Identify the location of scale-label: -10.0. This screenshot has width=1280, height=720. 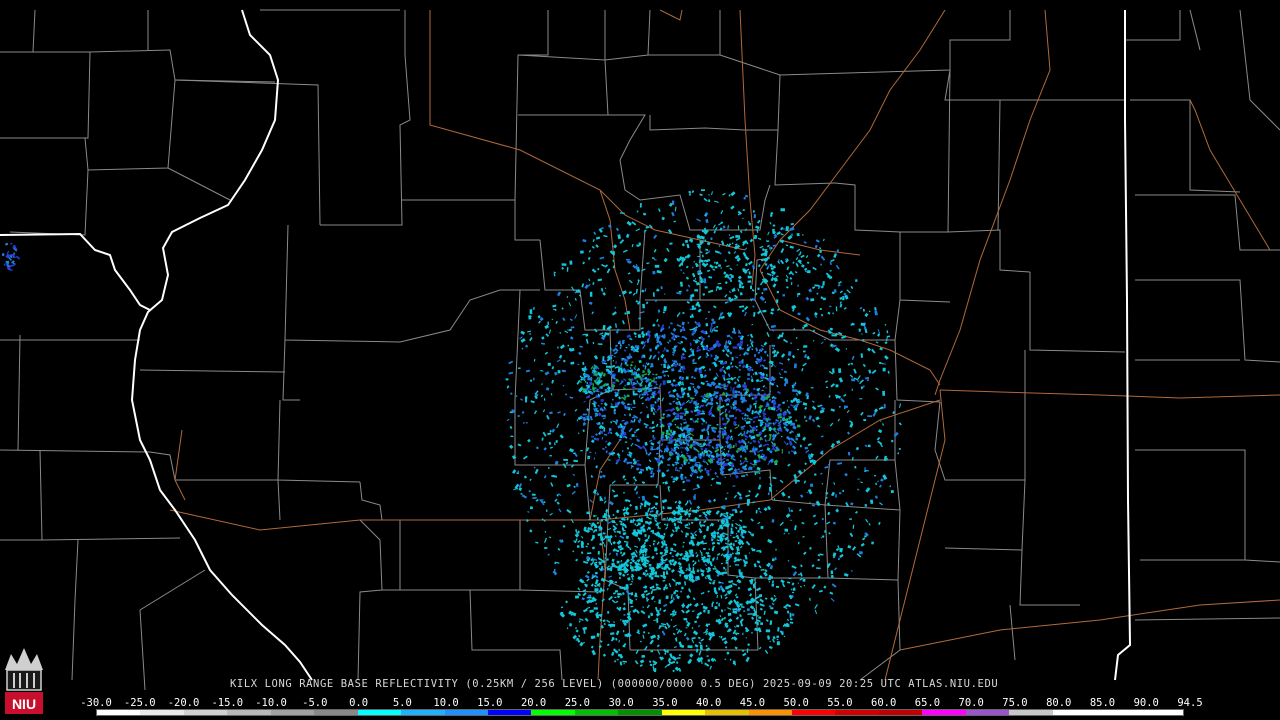
(271, 703).